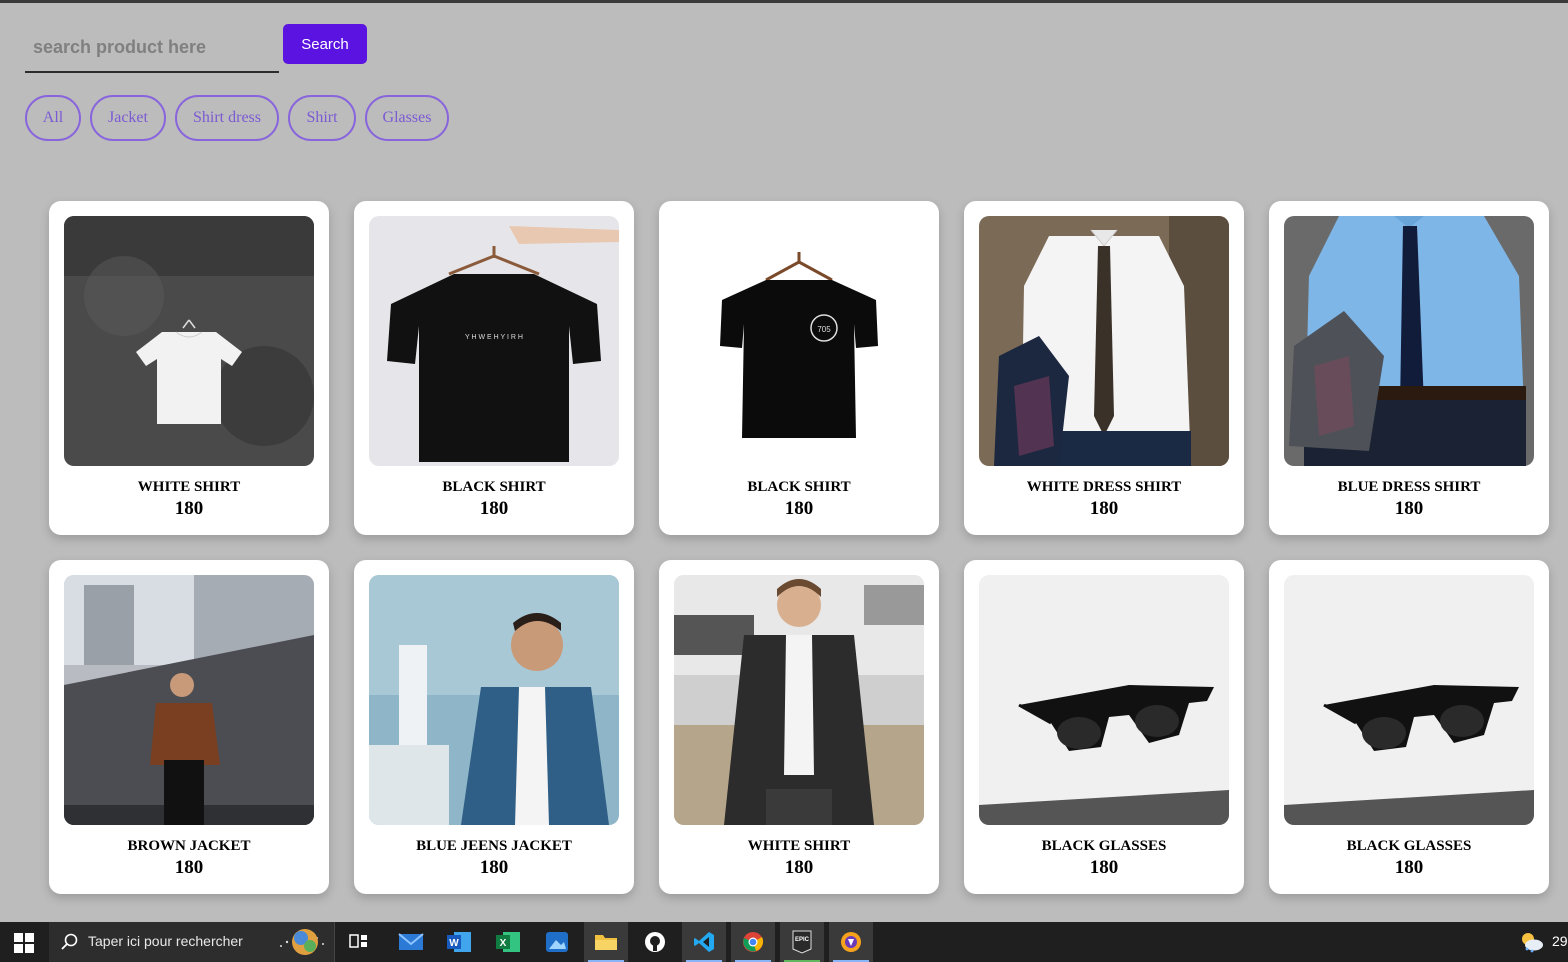  I want to click on product-name: BLUE JEENS JACKET, so click(494, 846).